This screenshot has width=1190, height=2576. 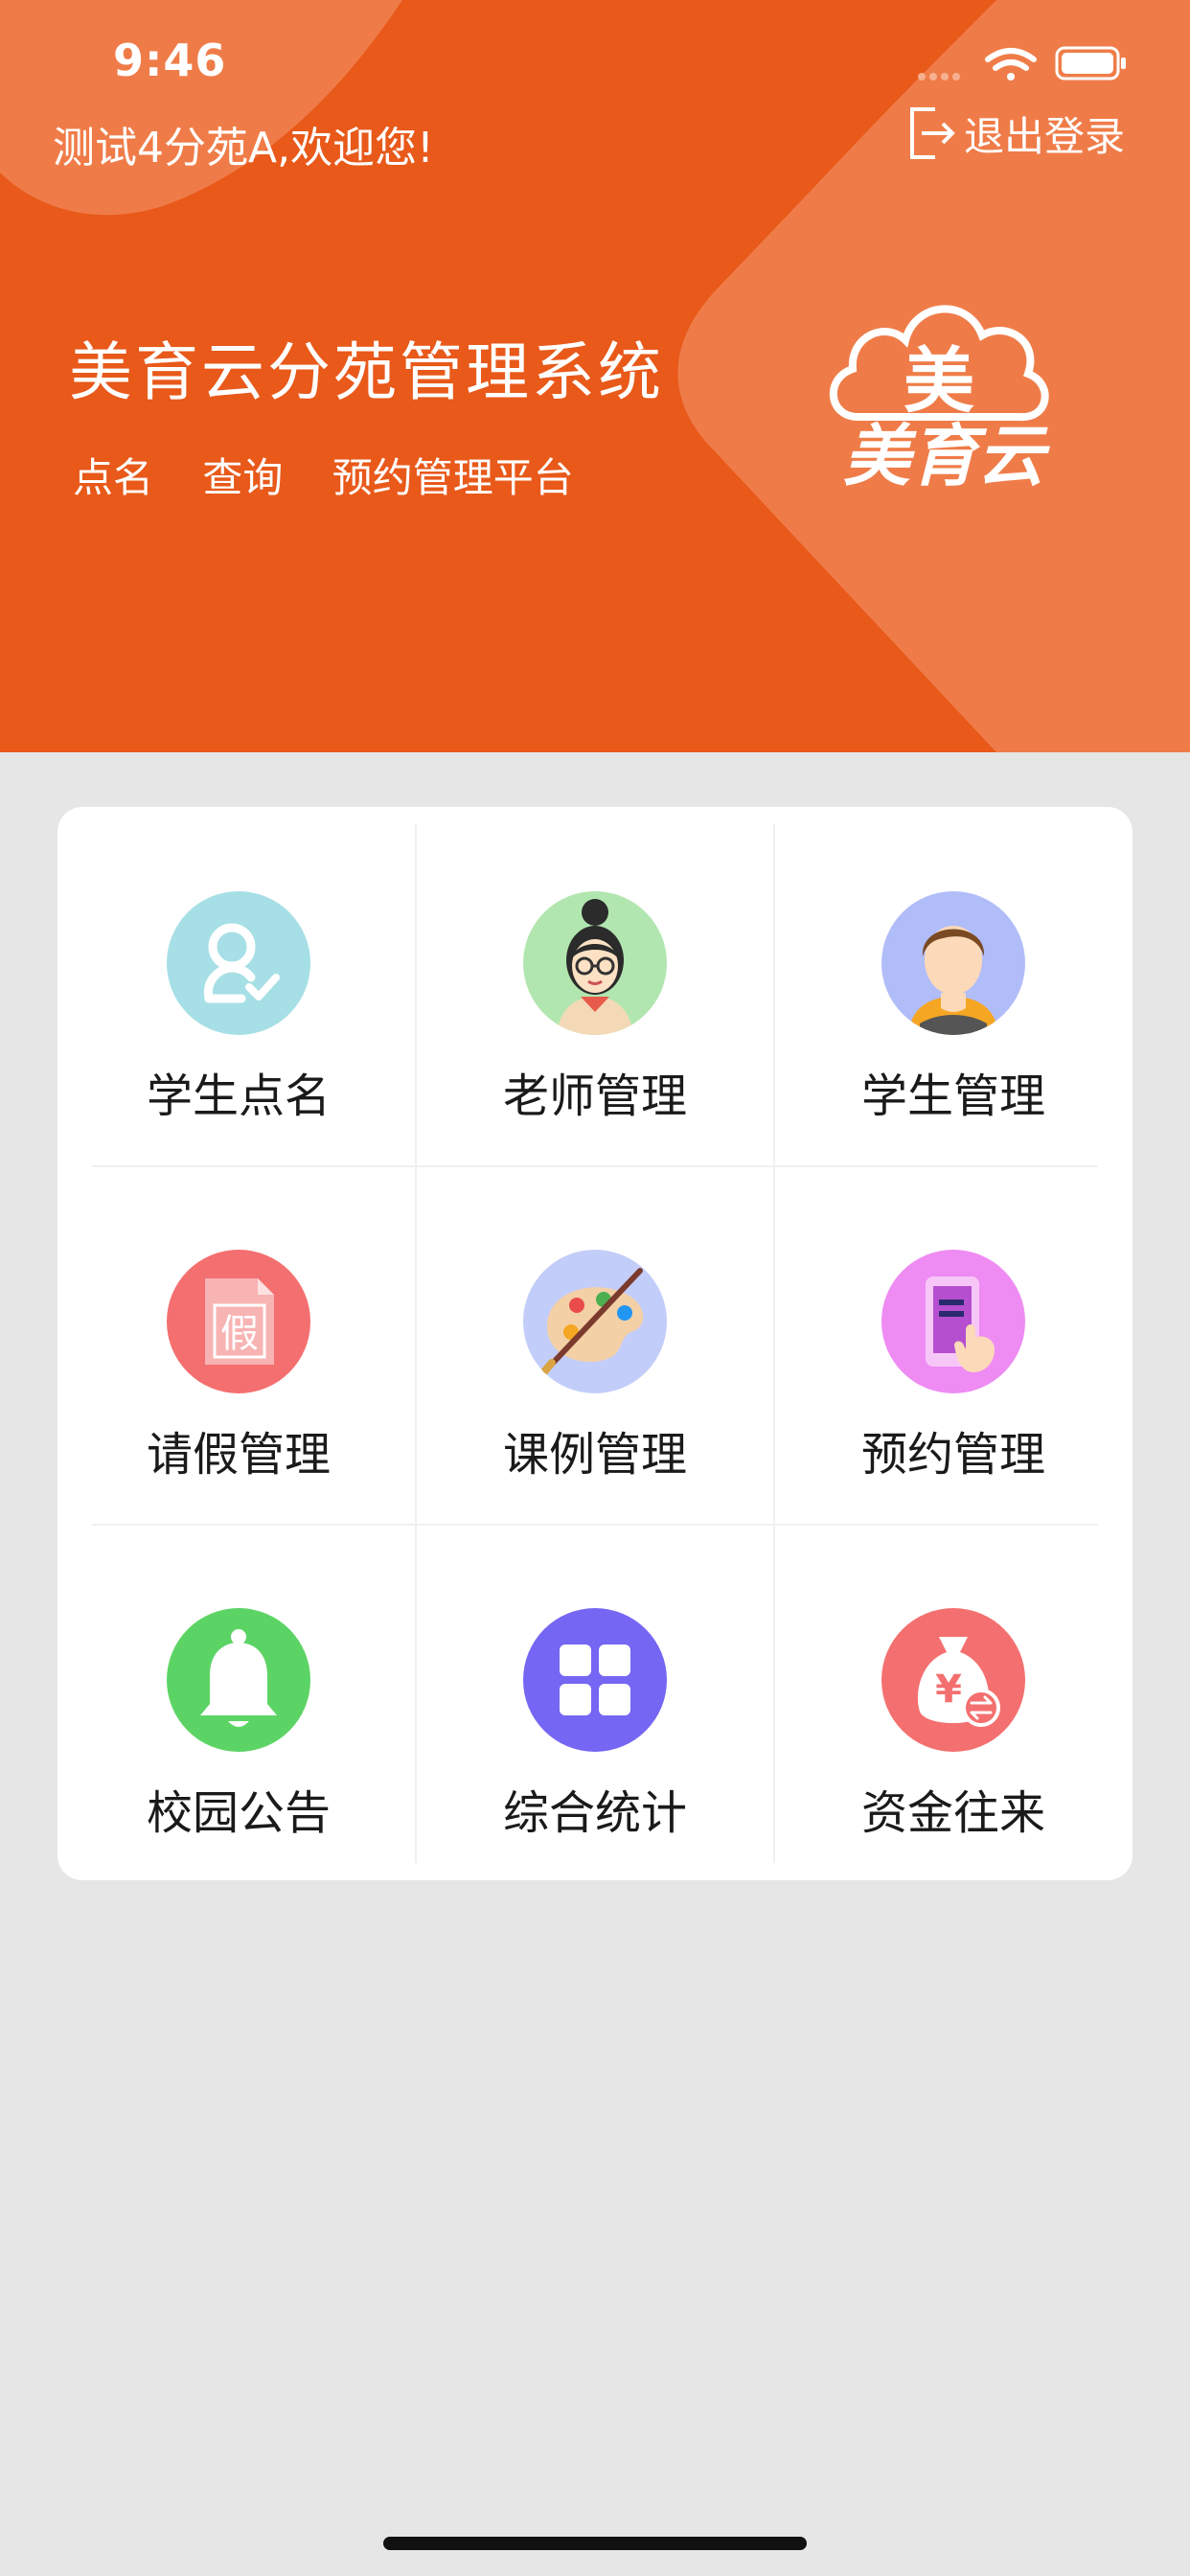 I want to click on menu-item-student-management: 学生管理, so click(x=953, y=983).